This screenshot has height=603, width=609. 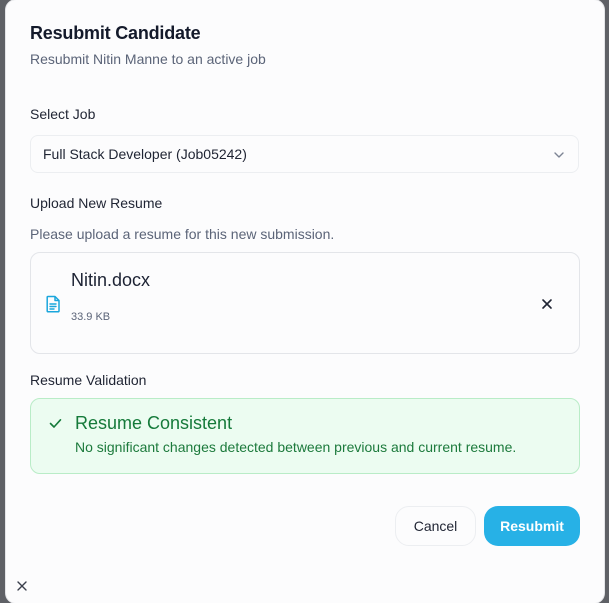 What do you see at coordinates (22, 586) in the screenshot?
I see `dialog-close-icon` at bounding box center [22, 586].